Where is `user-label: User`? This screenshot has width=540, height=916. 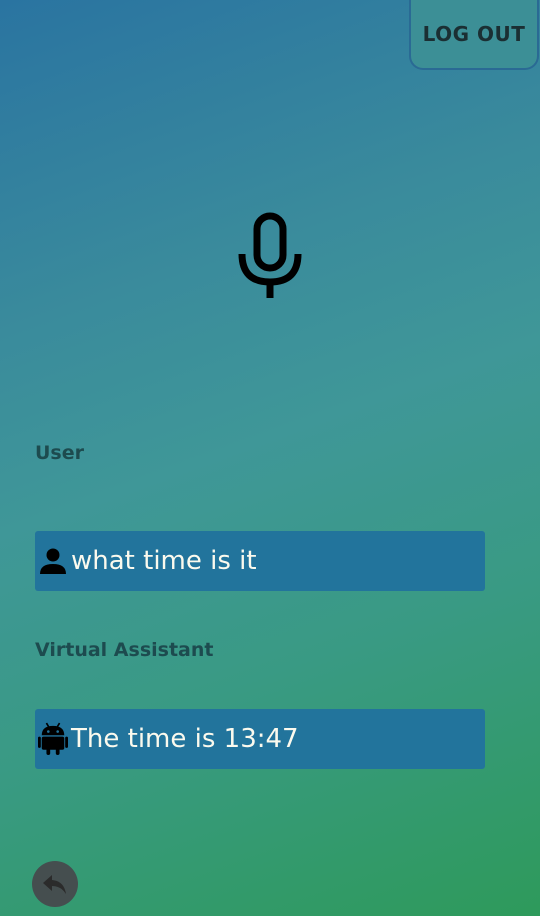 user-label: User is located at coordinates (59, 453).